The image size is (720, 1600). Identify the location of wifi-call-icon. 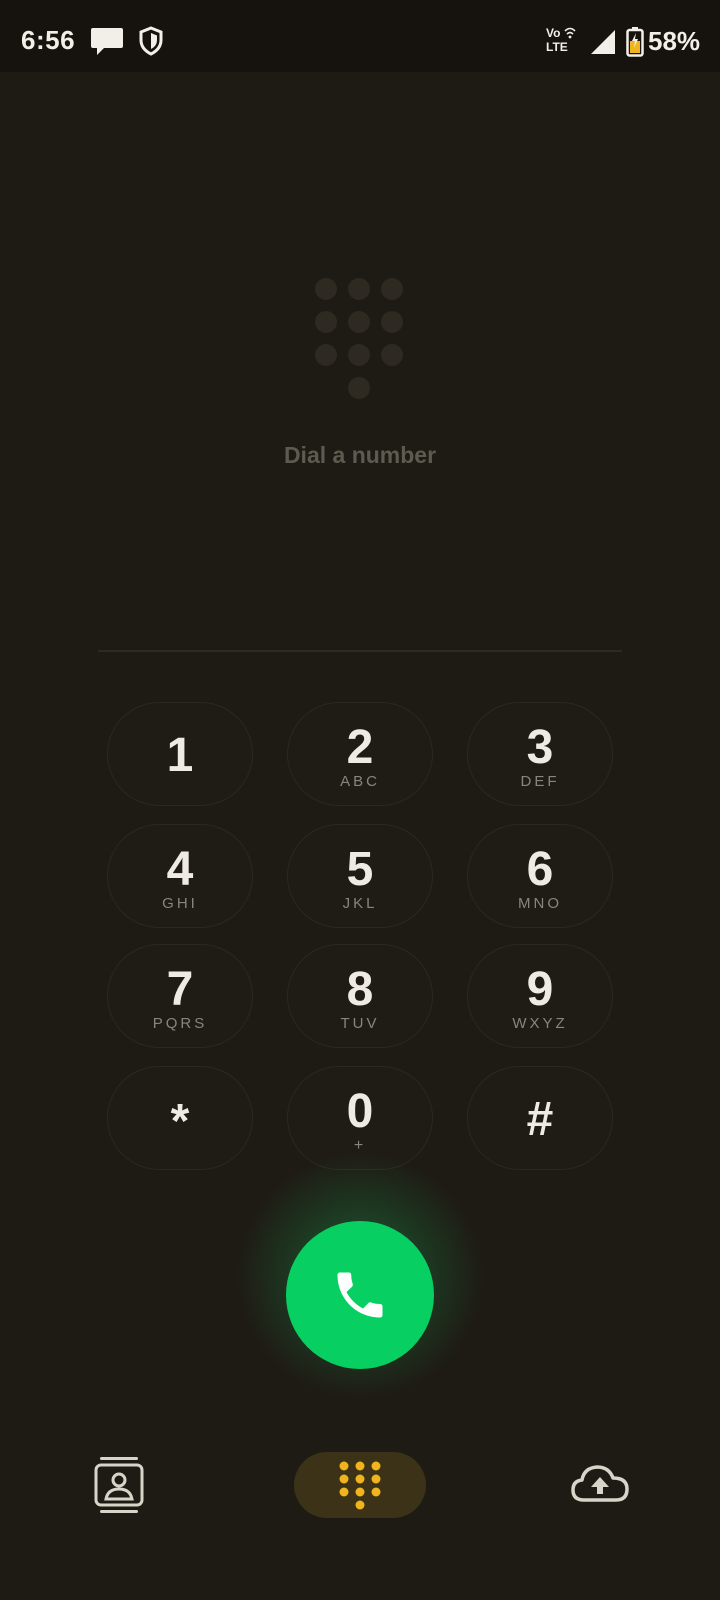
(570, 33).